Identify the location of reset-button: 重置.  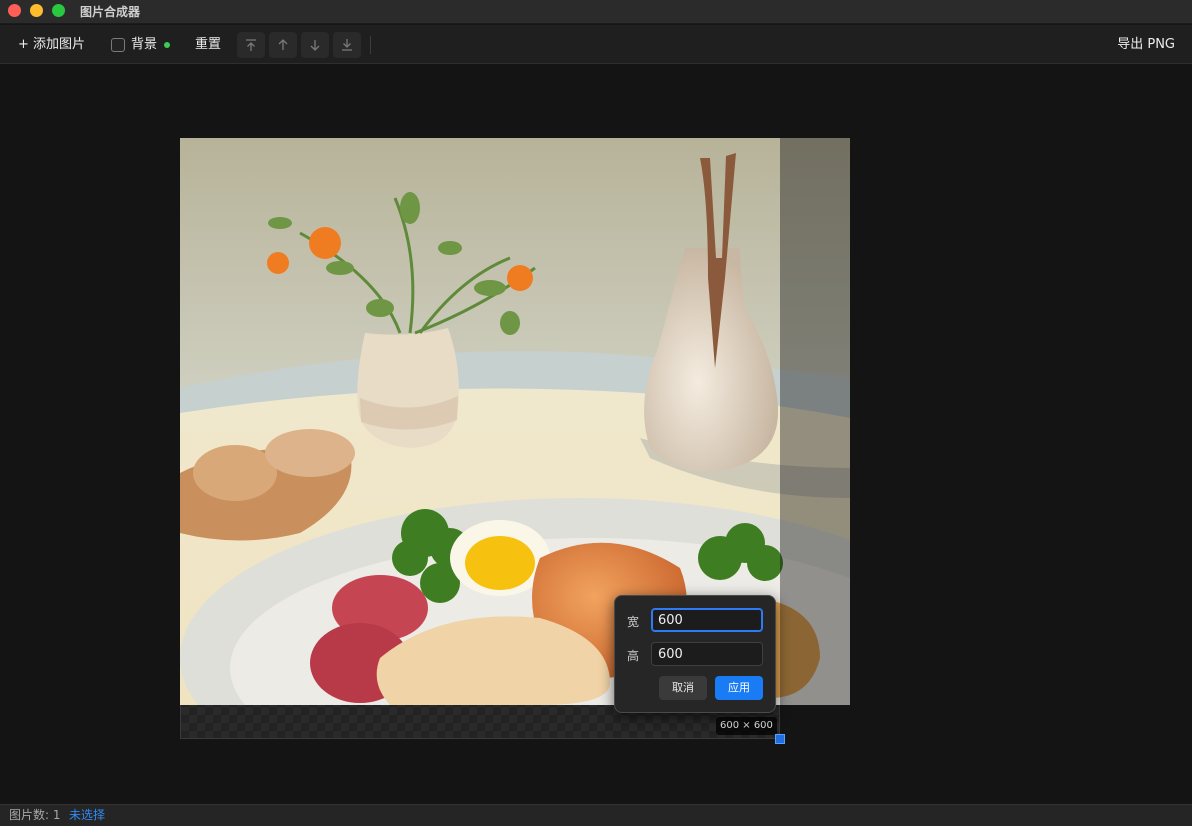
(208, 44).